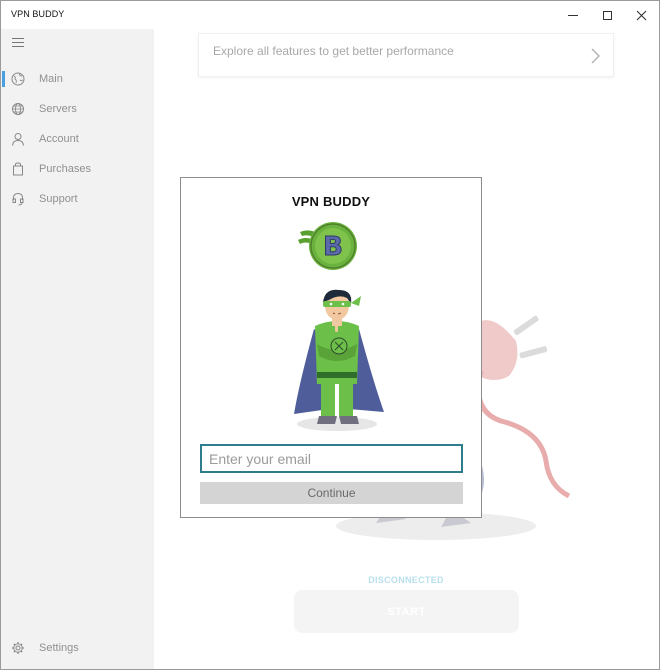  What do you see at coordinates (58, 109) in the screenshot?
I see `sidebar-item-label: Servers` at bounding box center [58, 109].